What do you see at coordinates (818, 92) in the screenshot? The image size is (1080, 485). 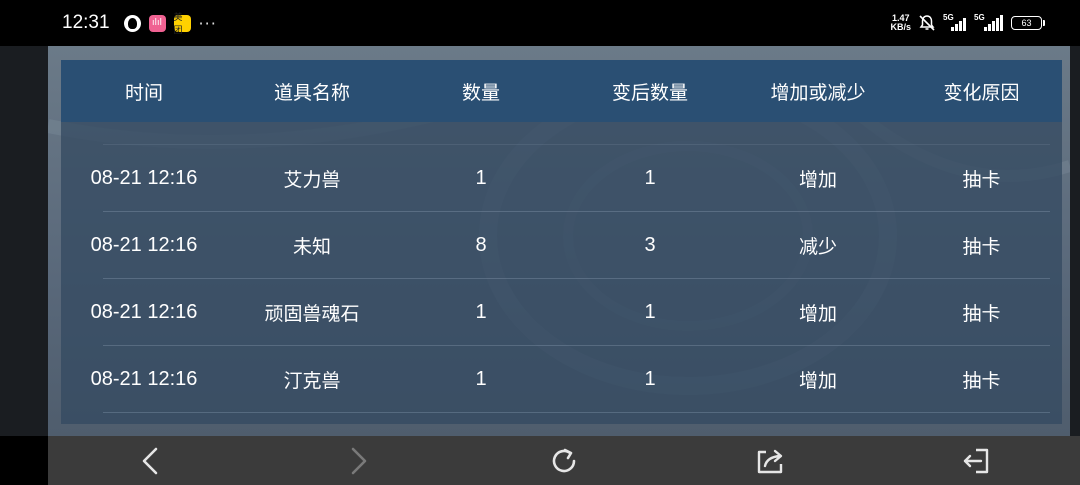 I see `header-change-type: 增加或减少` at bounding box center [818, 92].